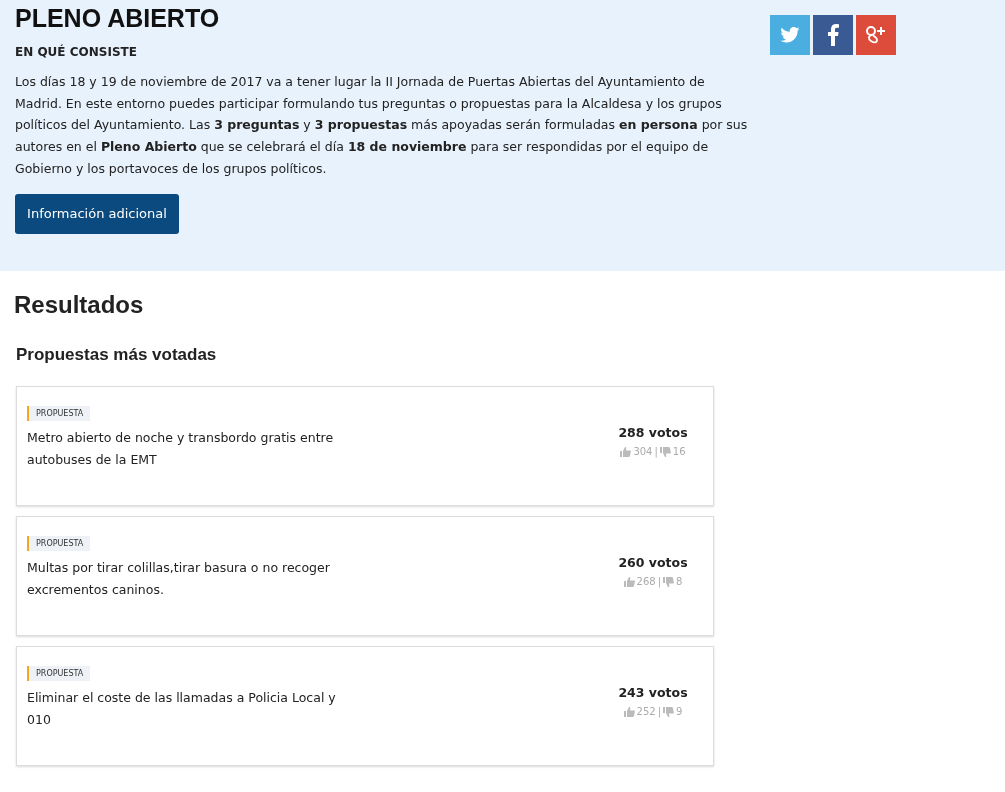 Image resolution: width=1005 pixels, height=792 pixels. I want to click on twitter-bird-icon, so click(790, 35).